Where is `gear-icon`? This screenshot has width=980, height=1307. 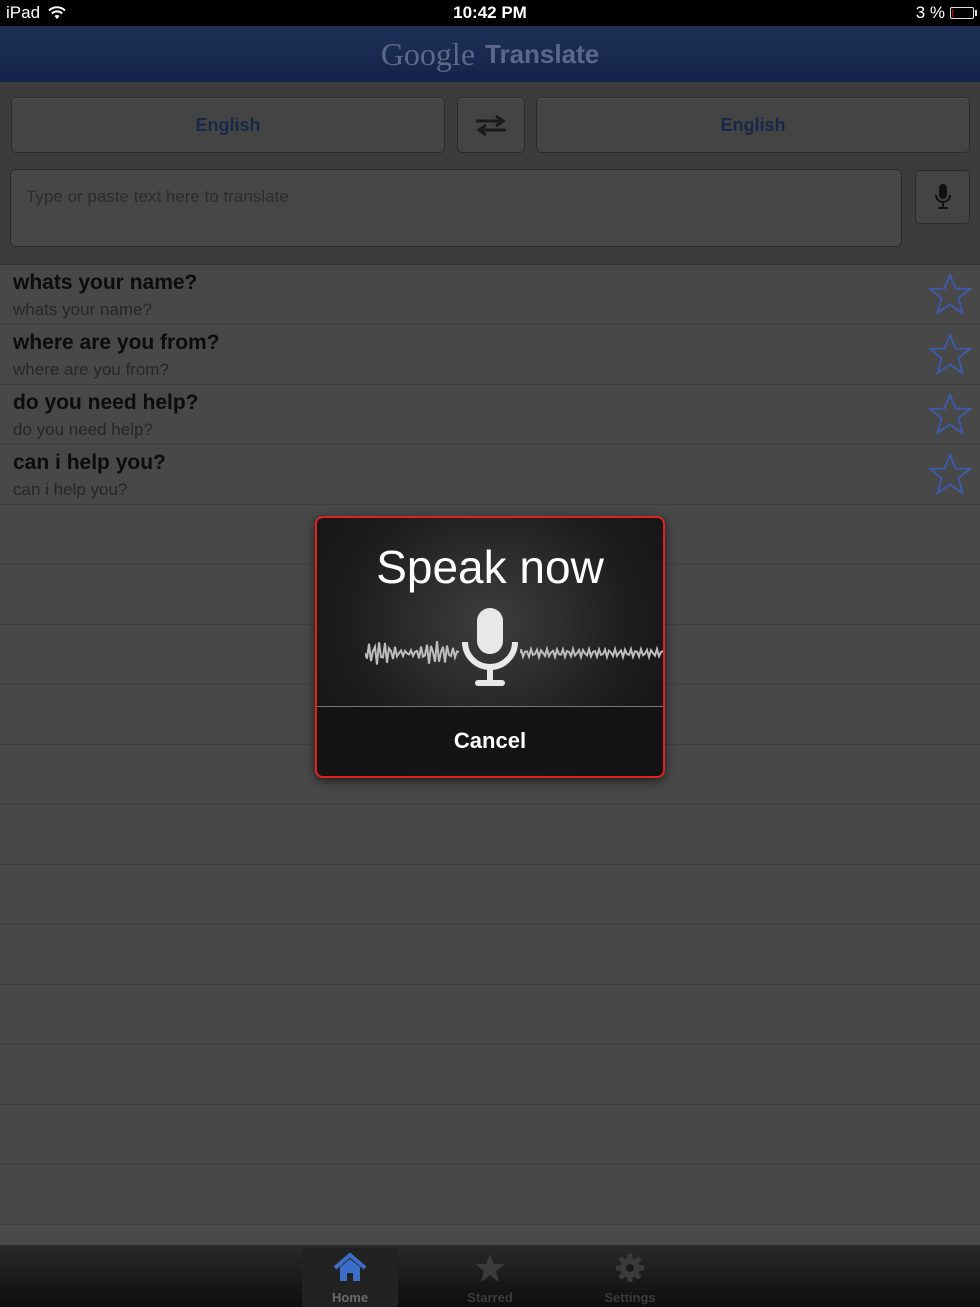 gear-icon is located at coordinates (630, 1268).